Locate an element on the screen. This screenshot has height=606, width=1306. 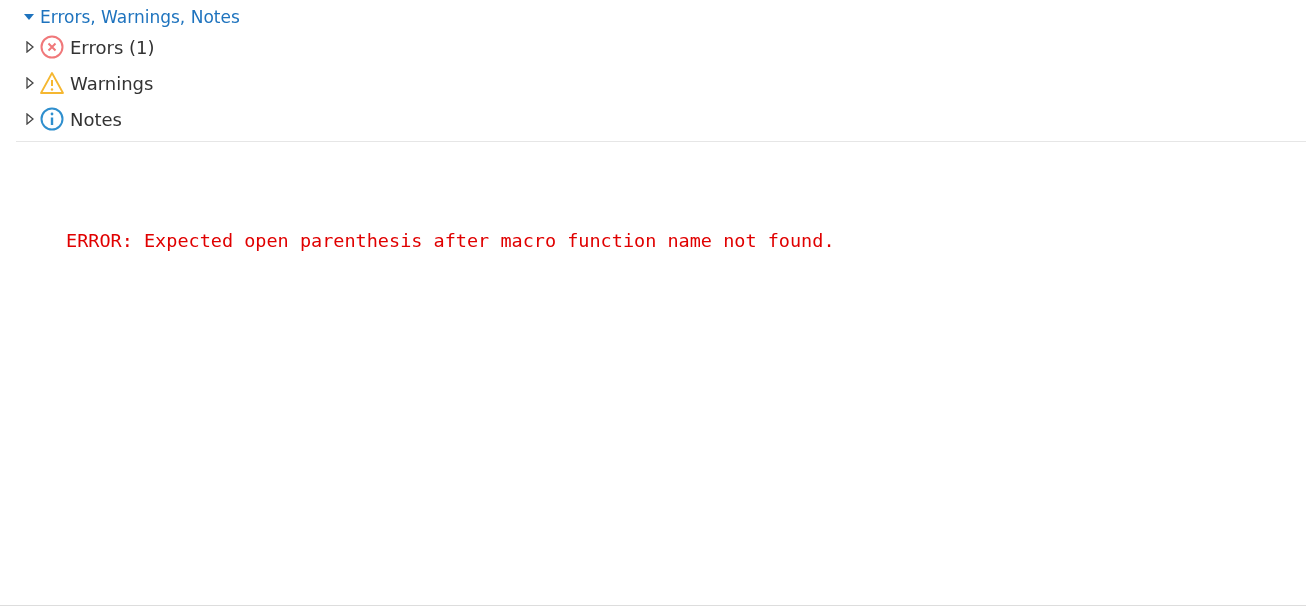
warning-icon is located at coordinates (52, 83).